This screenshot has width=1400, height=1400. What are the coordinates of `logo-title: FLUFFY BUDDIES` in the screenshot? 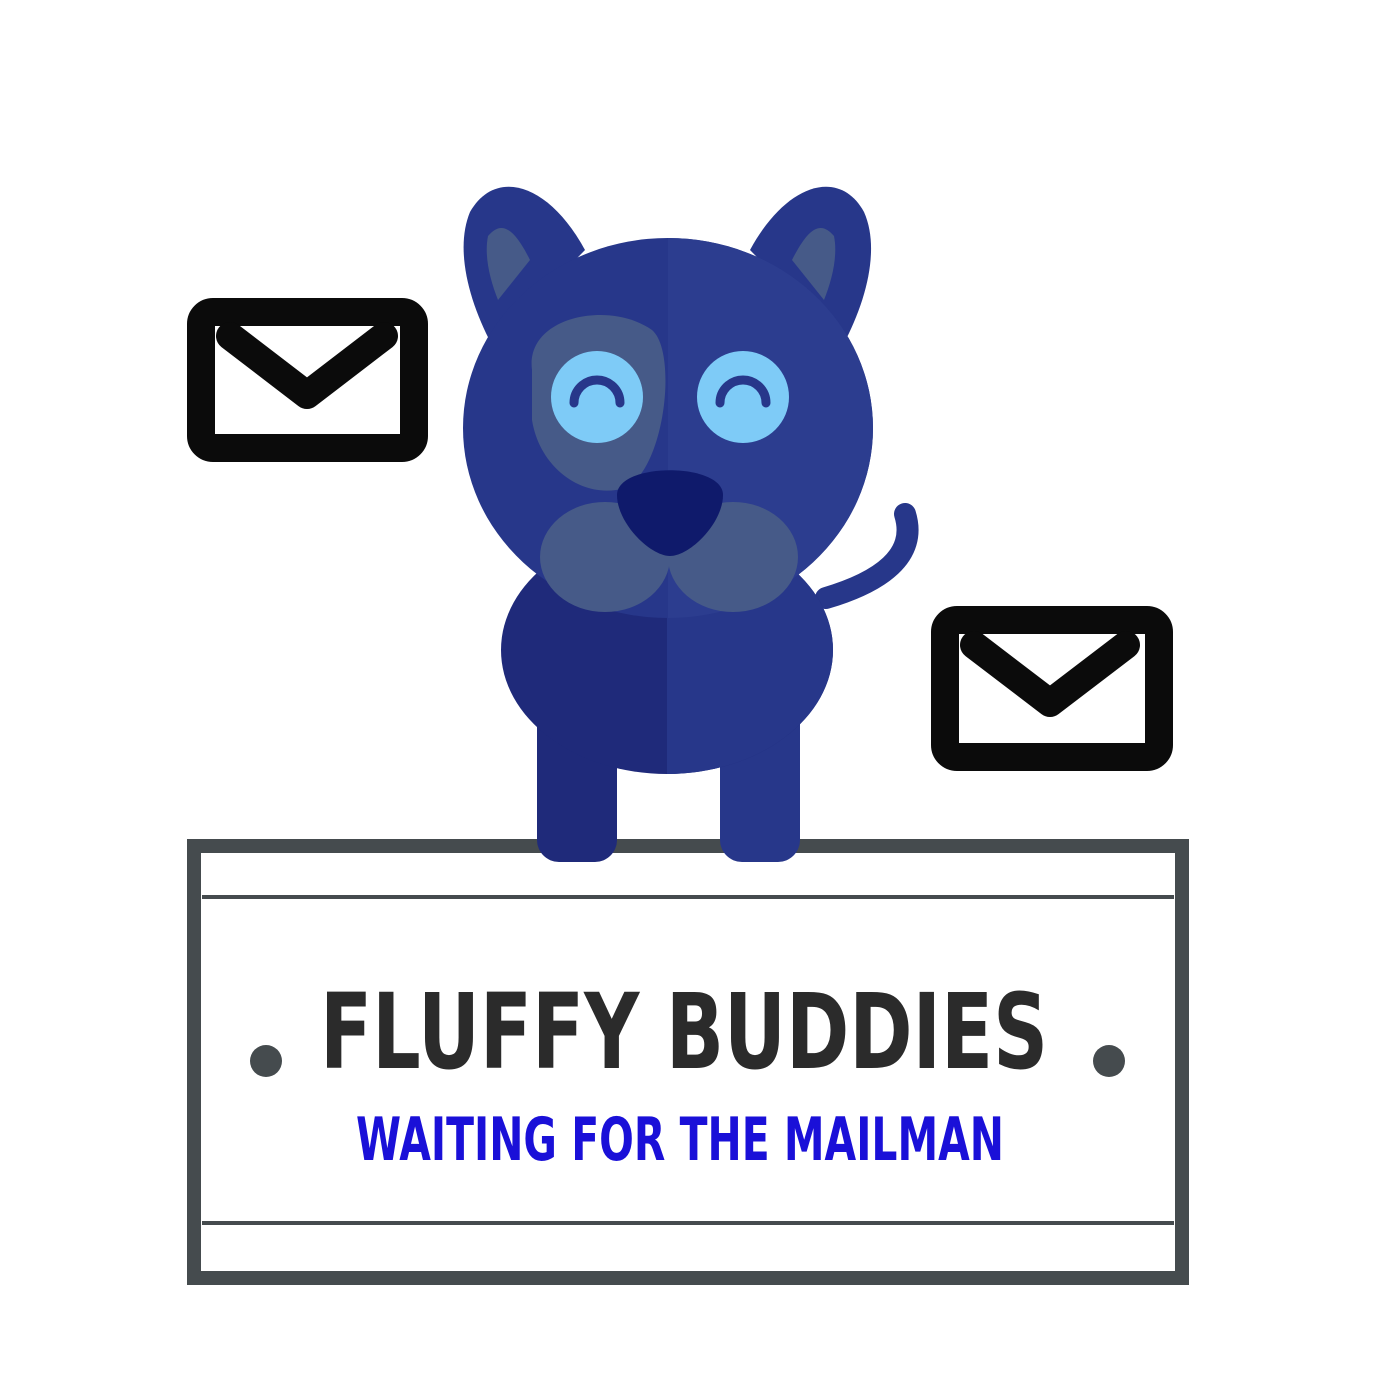 It's located at (684, 1032).